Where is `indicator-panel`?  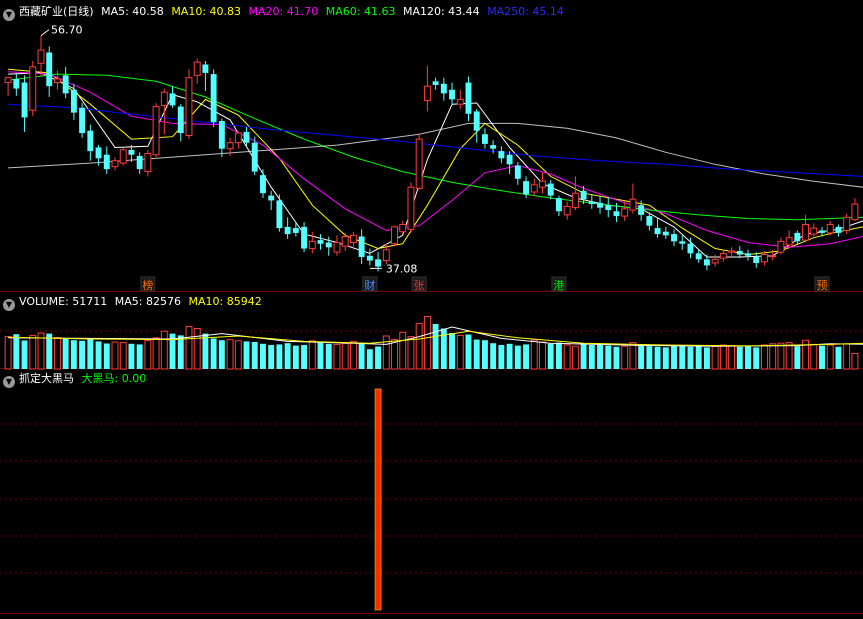
indicator-panel is located at coordinates (378, 499).